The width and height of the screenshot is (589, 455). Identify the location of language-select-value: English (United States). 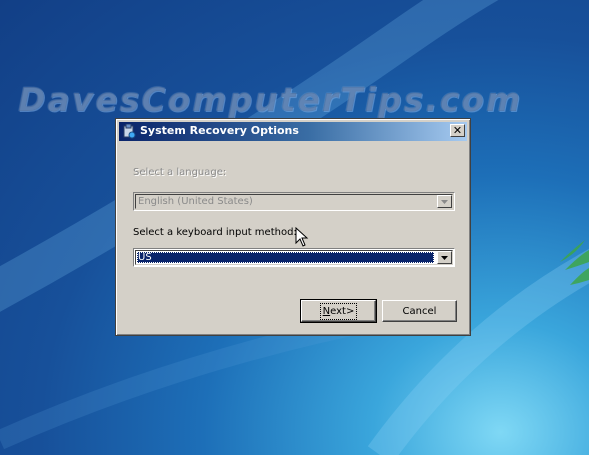
(195, 201).